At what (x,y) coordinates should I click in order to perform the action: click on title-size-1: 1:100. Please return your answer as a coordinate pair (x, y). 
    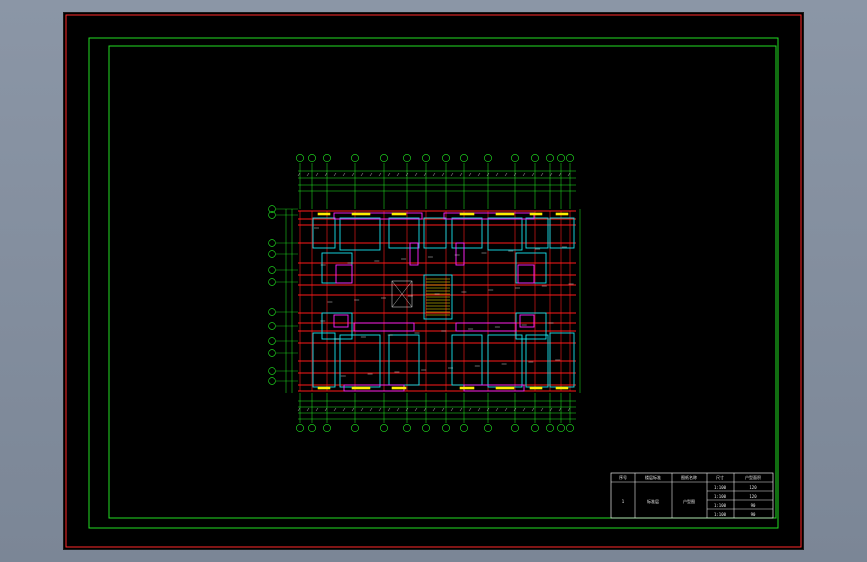
    Looking at the image, I should click on (720, 487).